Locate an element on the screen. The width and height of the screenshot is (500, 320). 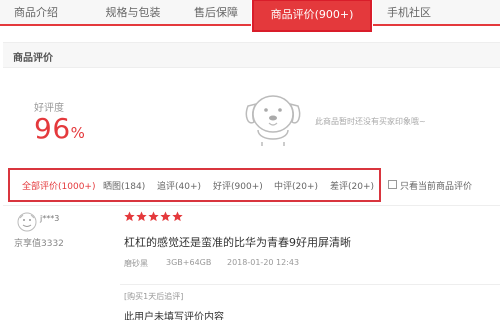
positive-rate-unit: % is located at coordinates (78, 133).